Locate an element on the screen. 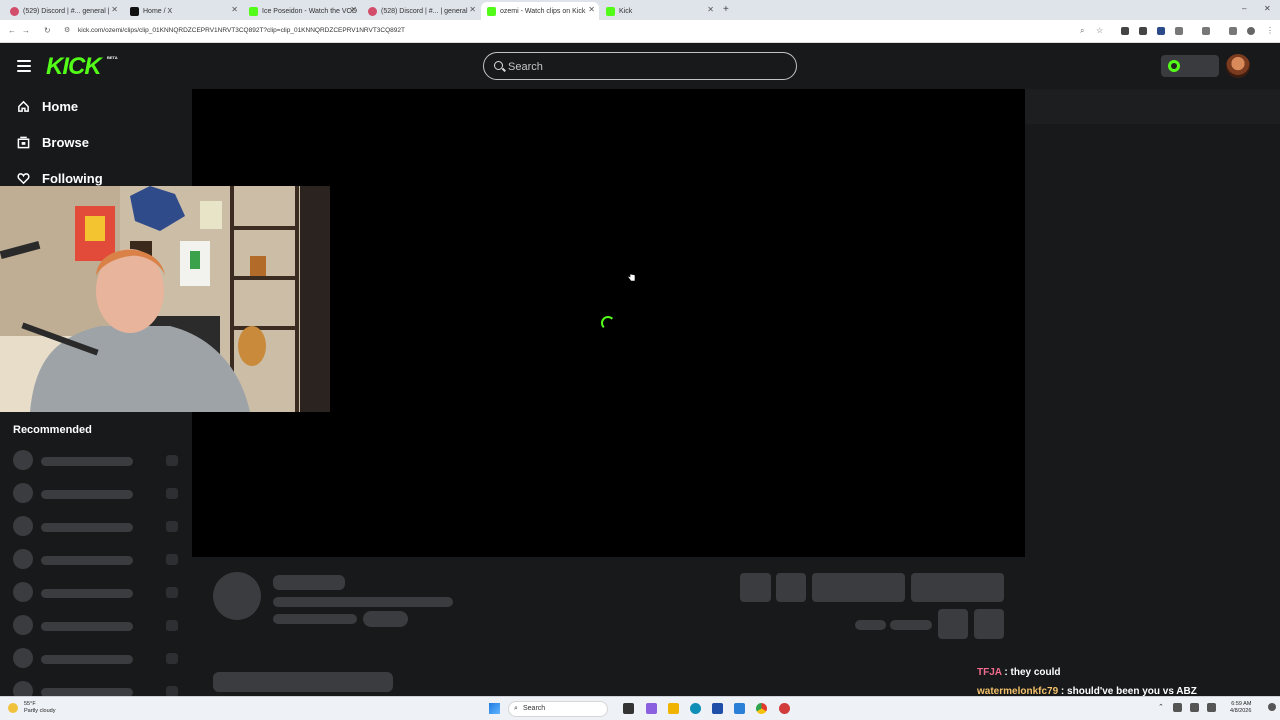 The width and height of the screenshot is (1280, 720). search-icon: ⌕ is located at coordinates (516, 708).